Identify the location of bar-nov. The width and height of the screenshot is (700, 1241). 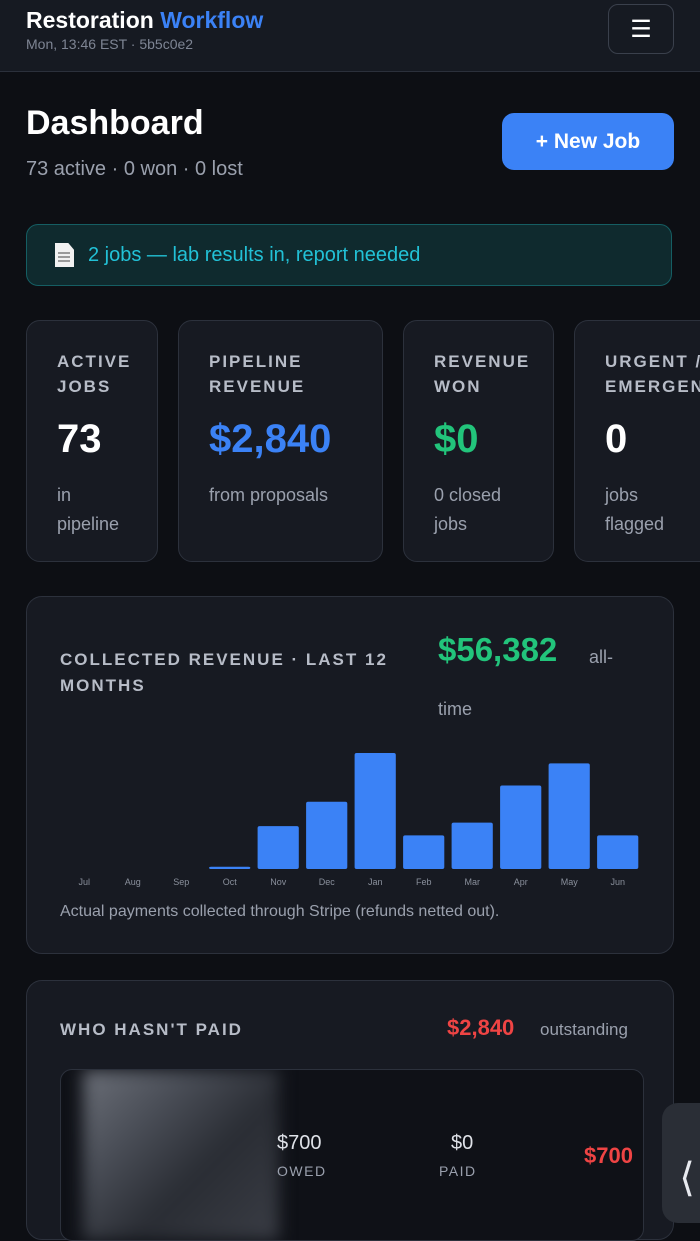
(278, 847).